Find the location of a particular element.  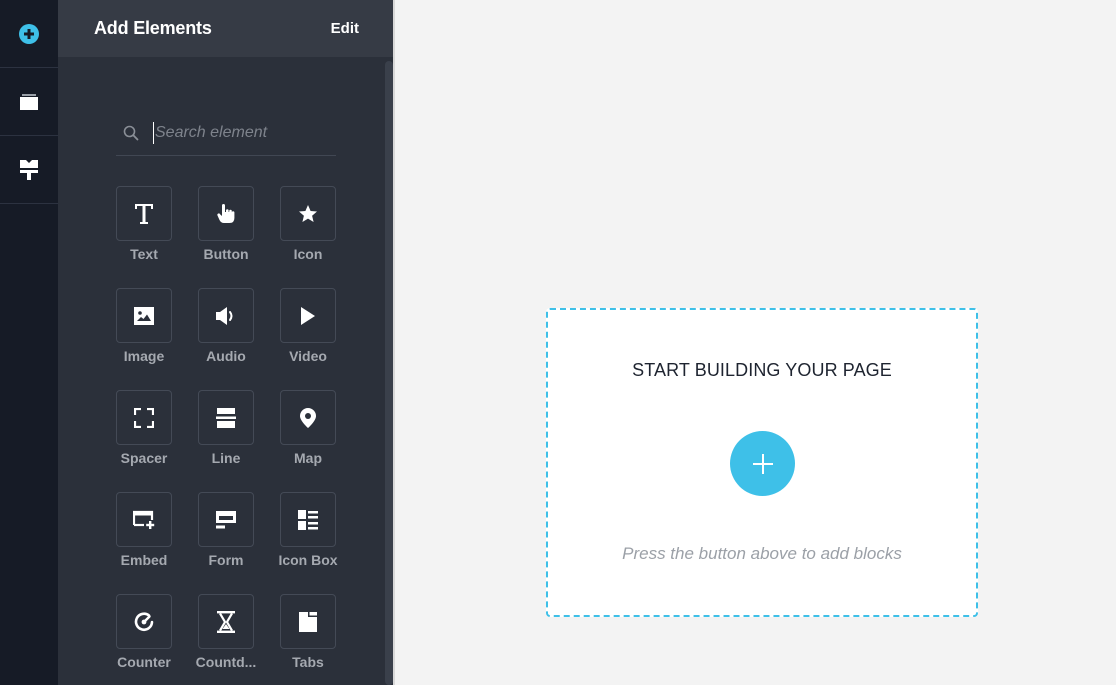

pointer-hand-icon is located at coordinates (226, 213).